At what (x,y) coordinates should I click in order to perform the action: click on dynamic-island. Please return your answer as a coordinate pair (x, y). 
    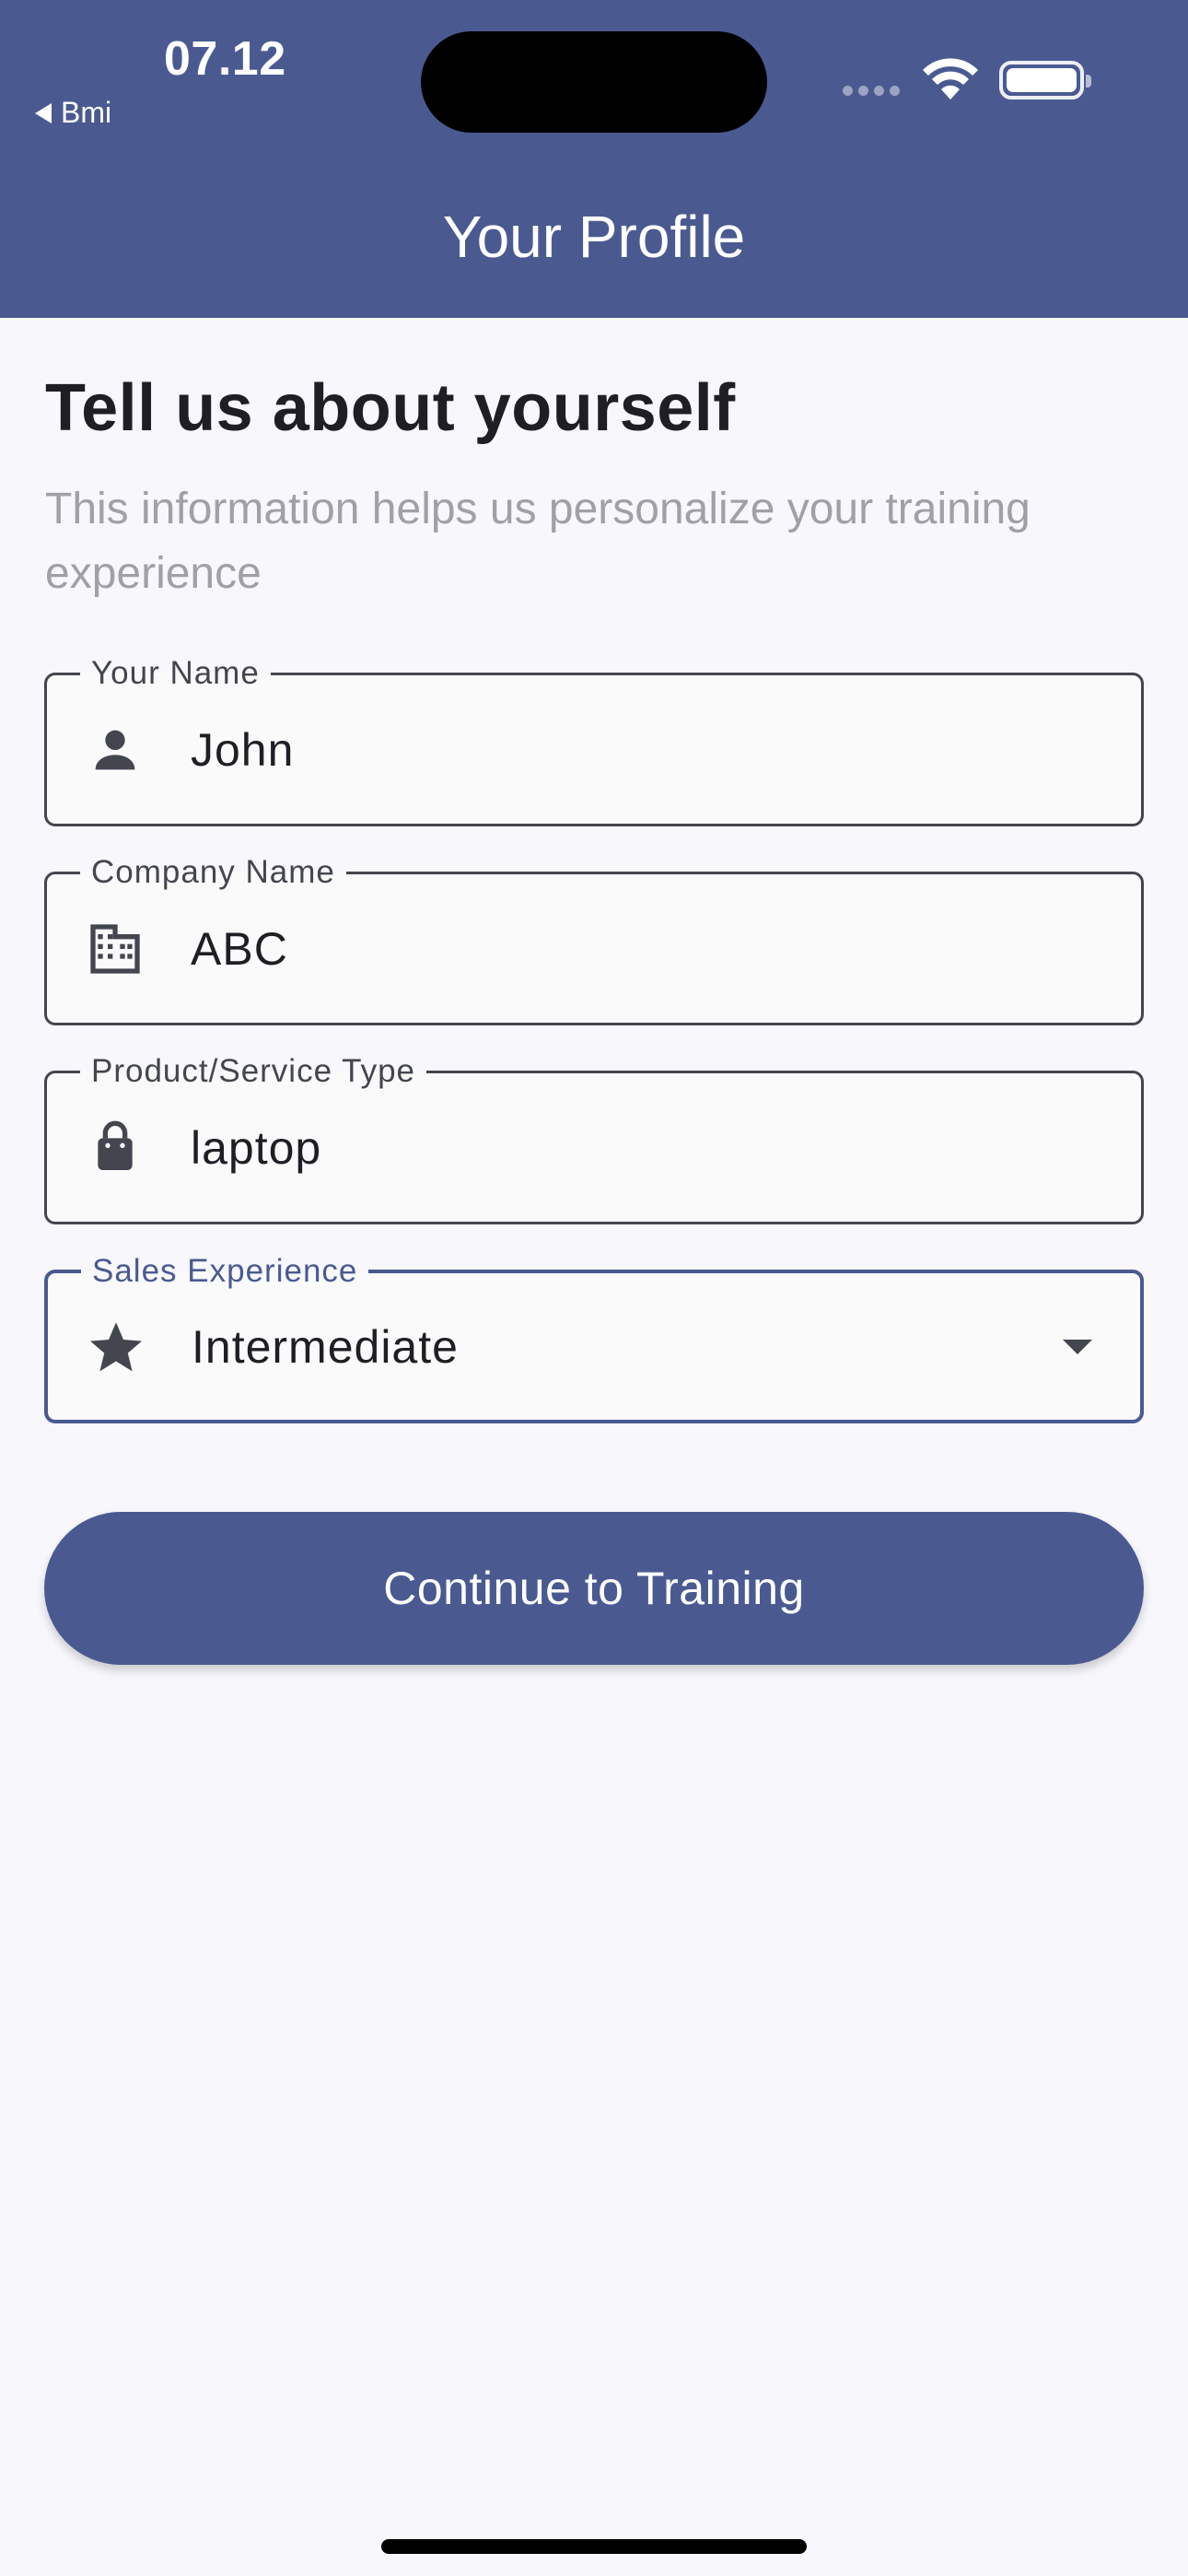
    Looking at the image, I should click on (594, 82).